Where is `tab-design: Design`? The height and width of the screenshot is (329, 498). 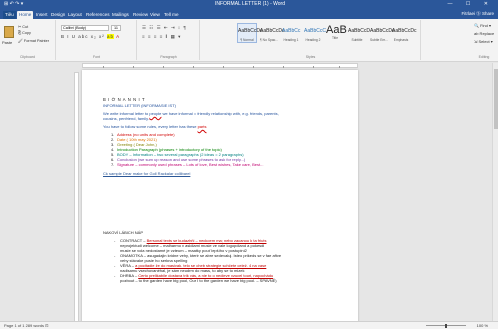 tab-design: Design is located at coordinates (58, 15).